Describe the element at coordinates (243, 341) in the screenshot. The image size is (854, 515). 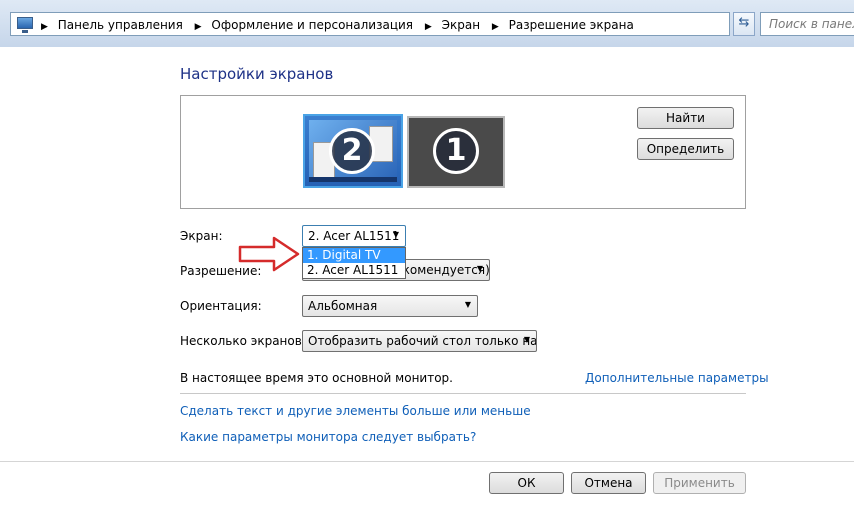
I see `multiple-displays-label: Несколько экранов:` at that location.